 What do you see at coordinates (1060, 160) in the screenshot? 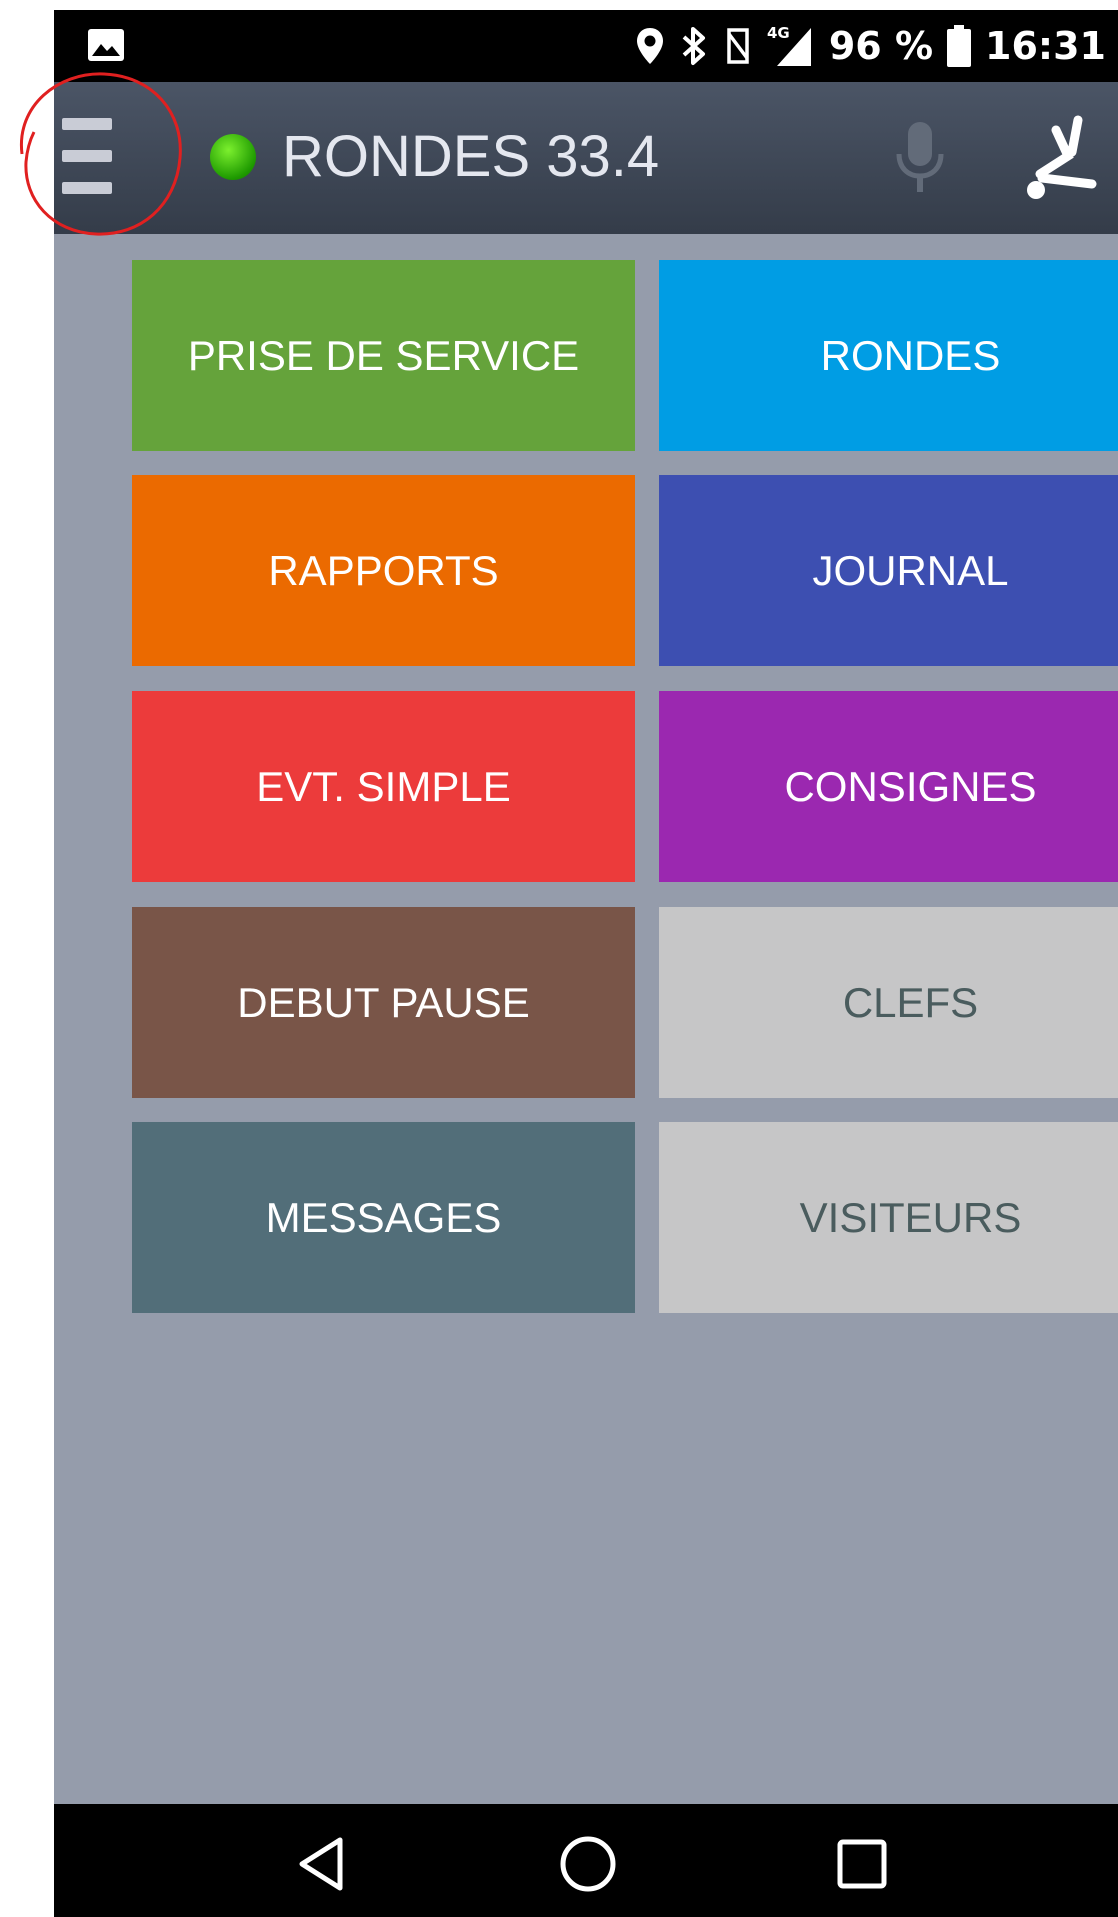
I see `man-down-icon` at bounding box center [1060, 160].